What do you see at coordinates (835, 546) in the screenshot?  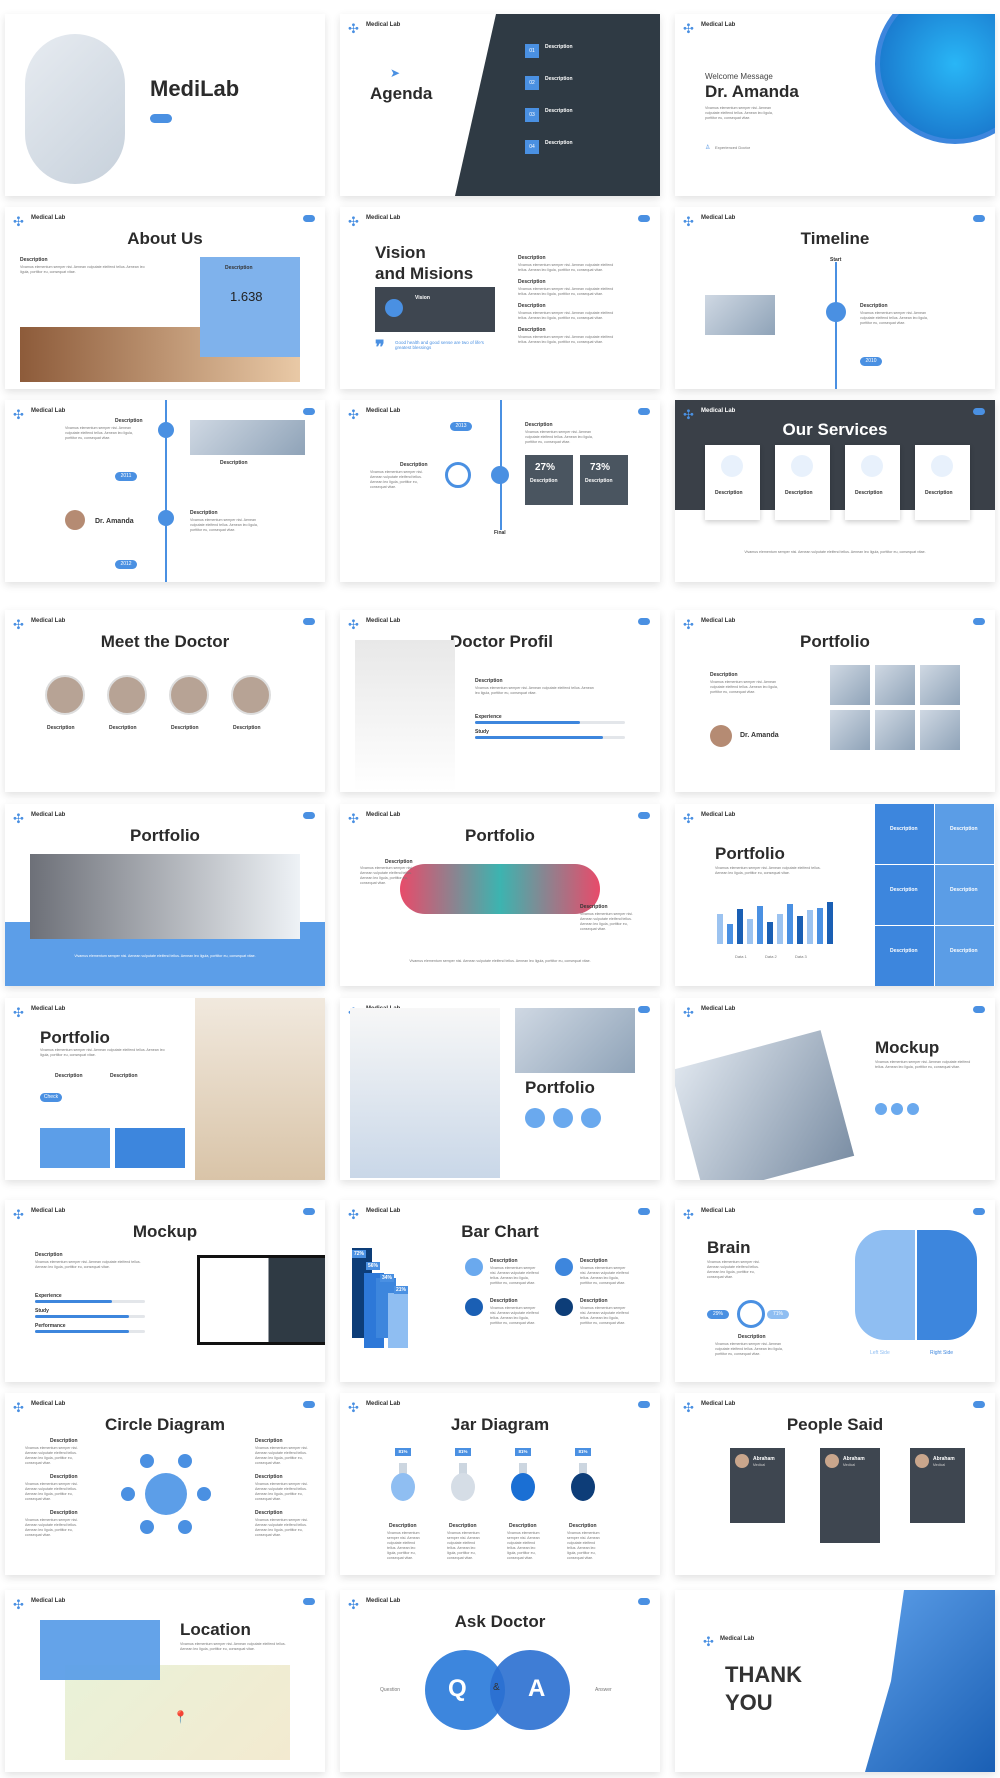 I see `white-panel` at bounding box center [835, 546].